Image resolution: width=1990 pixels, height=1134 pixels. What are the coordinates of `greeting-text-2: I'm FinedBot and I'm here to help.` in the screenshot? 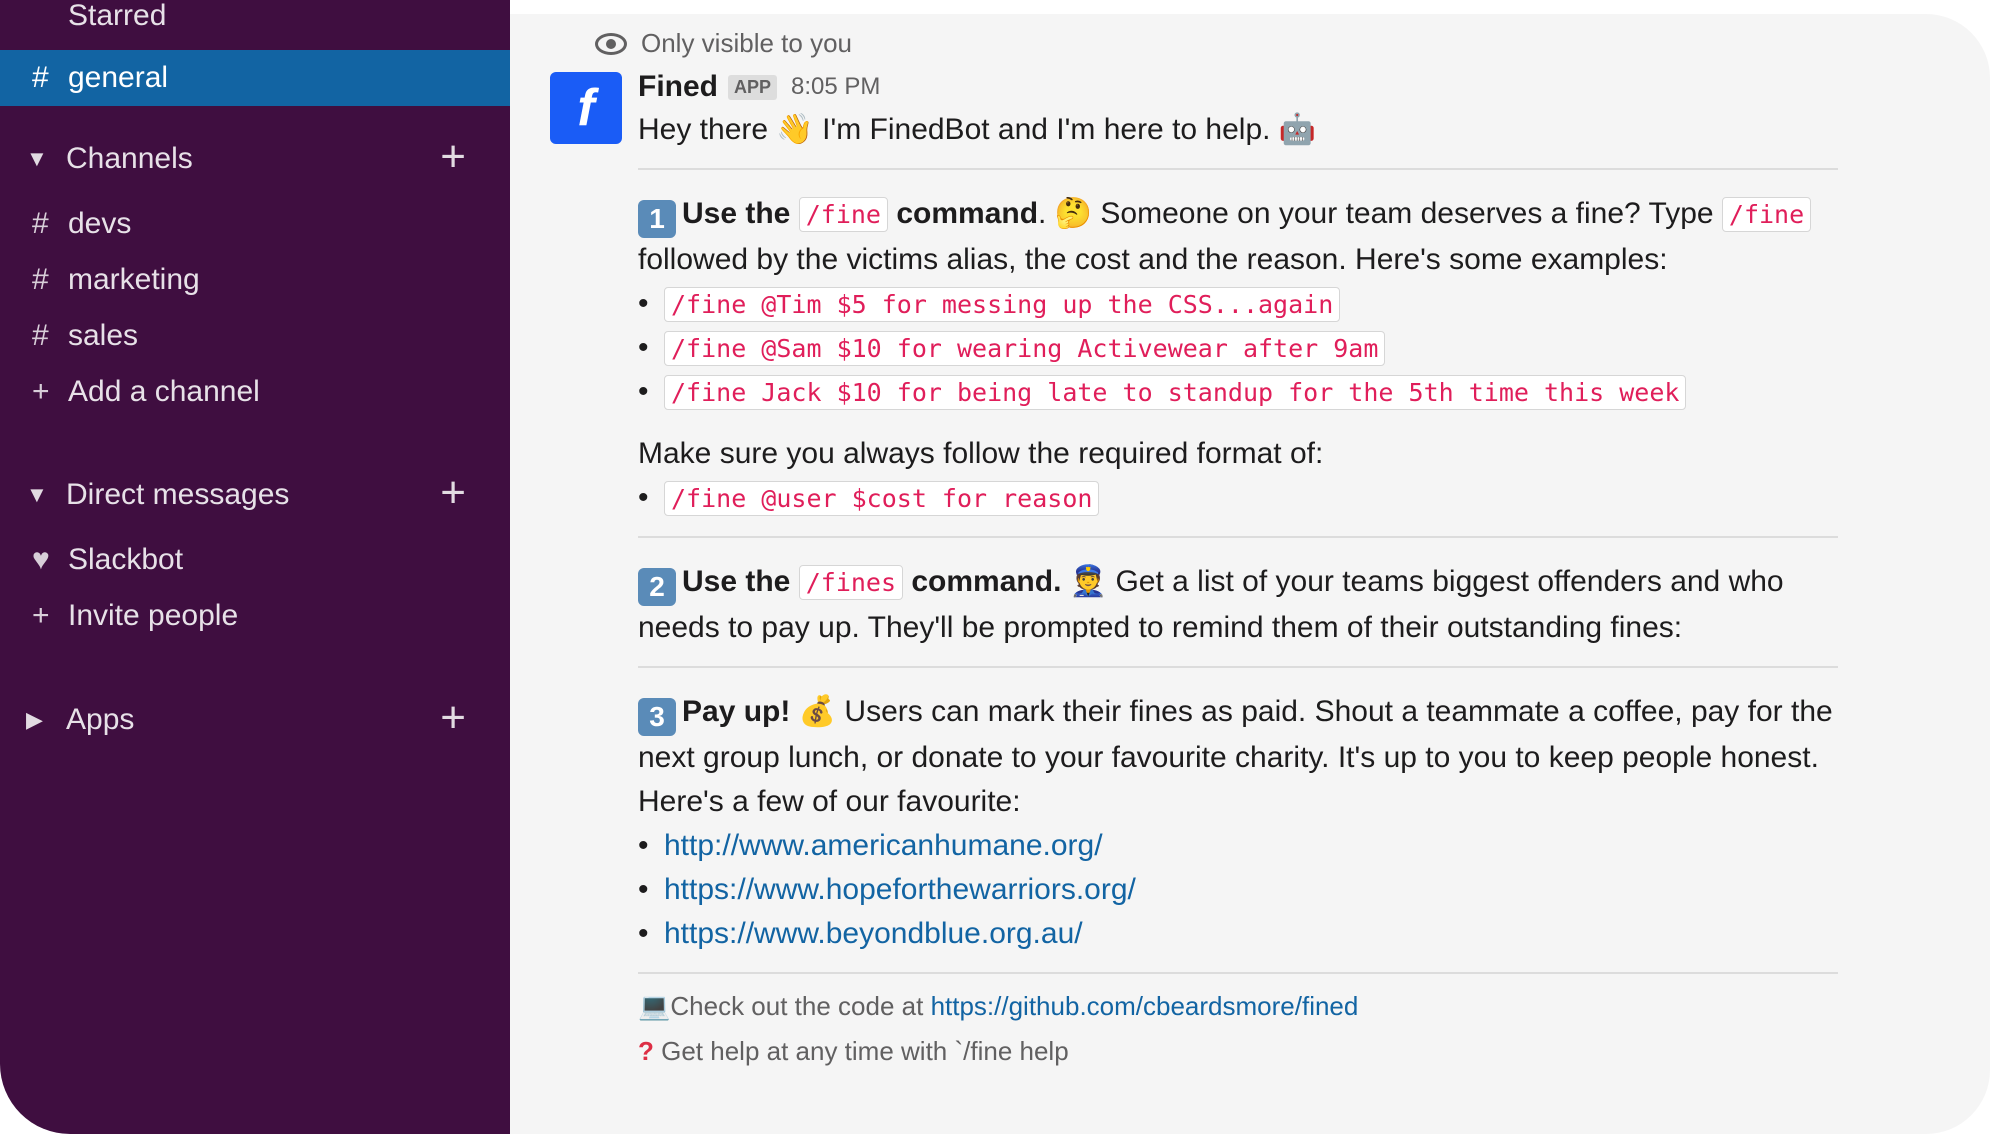 It's located at (1046, 129).